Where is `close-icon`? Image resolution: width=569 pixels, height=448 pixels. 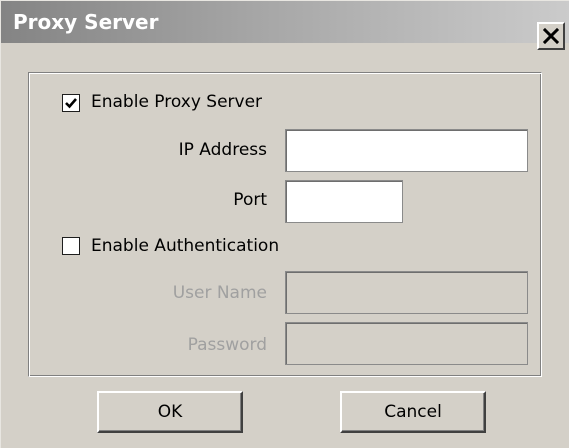 close-icon is located at coordinates (551, 36).